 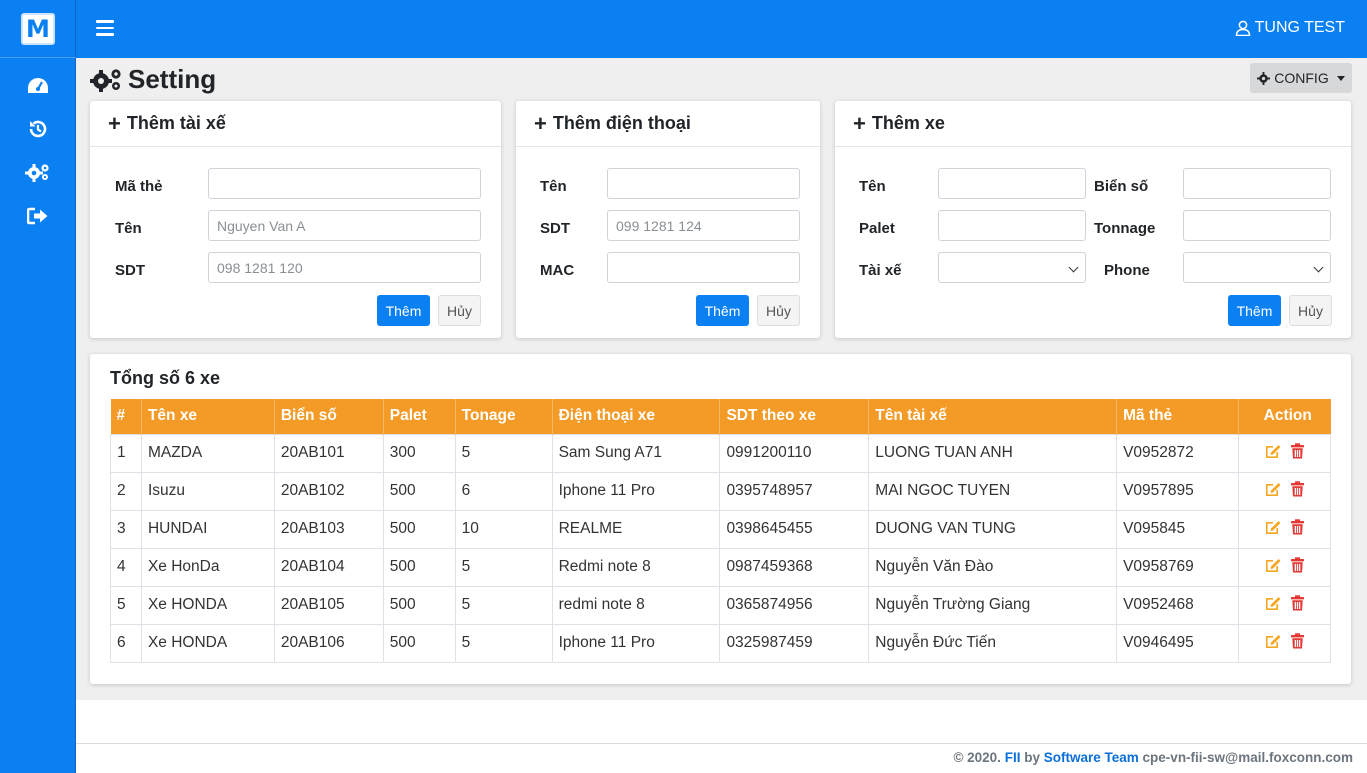 What do you see at coordinates (722, 310) in the screenshot?
I see `add-phone-button: Thêm` at bounding box center [722, 310].